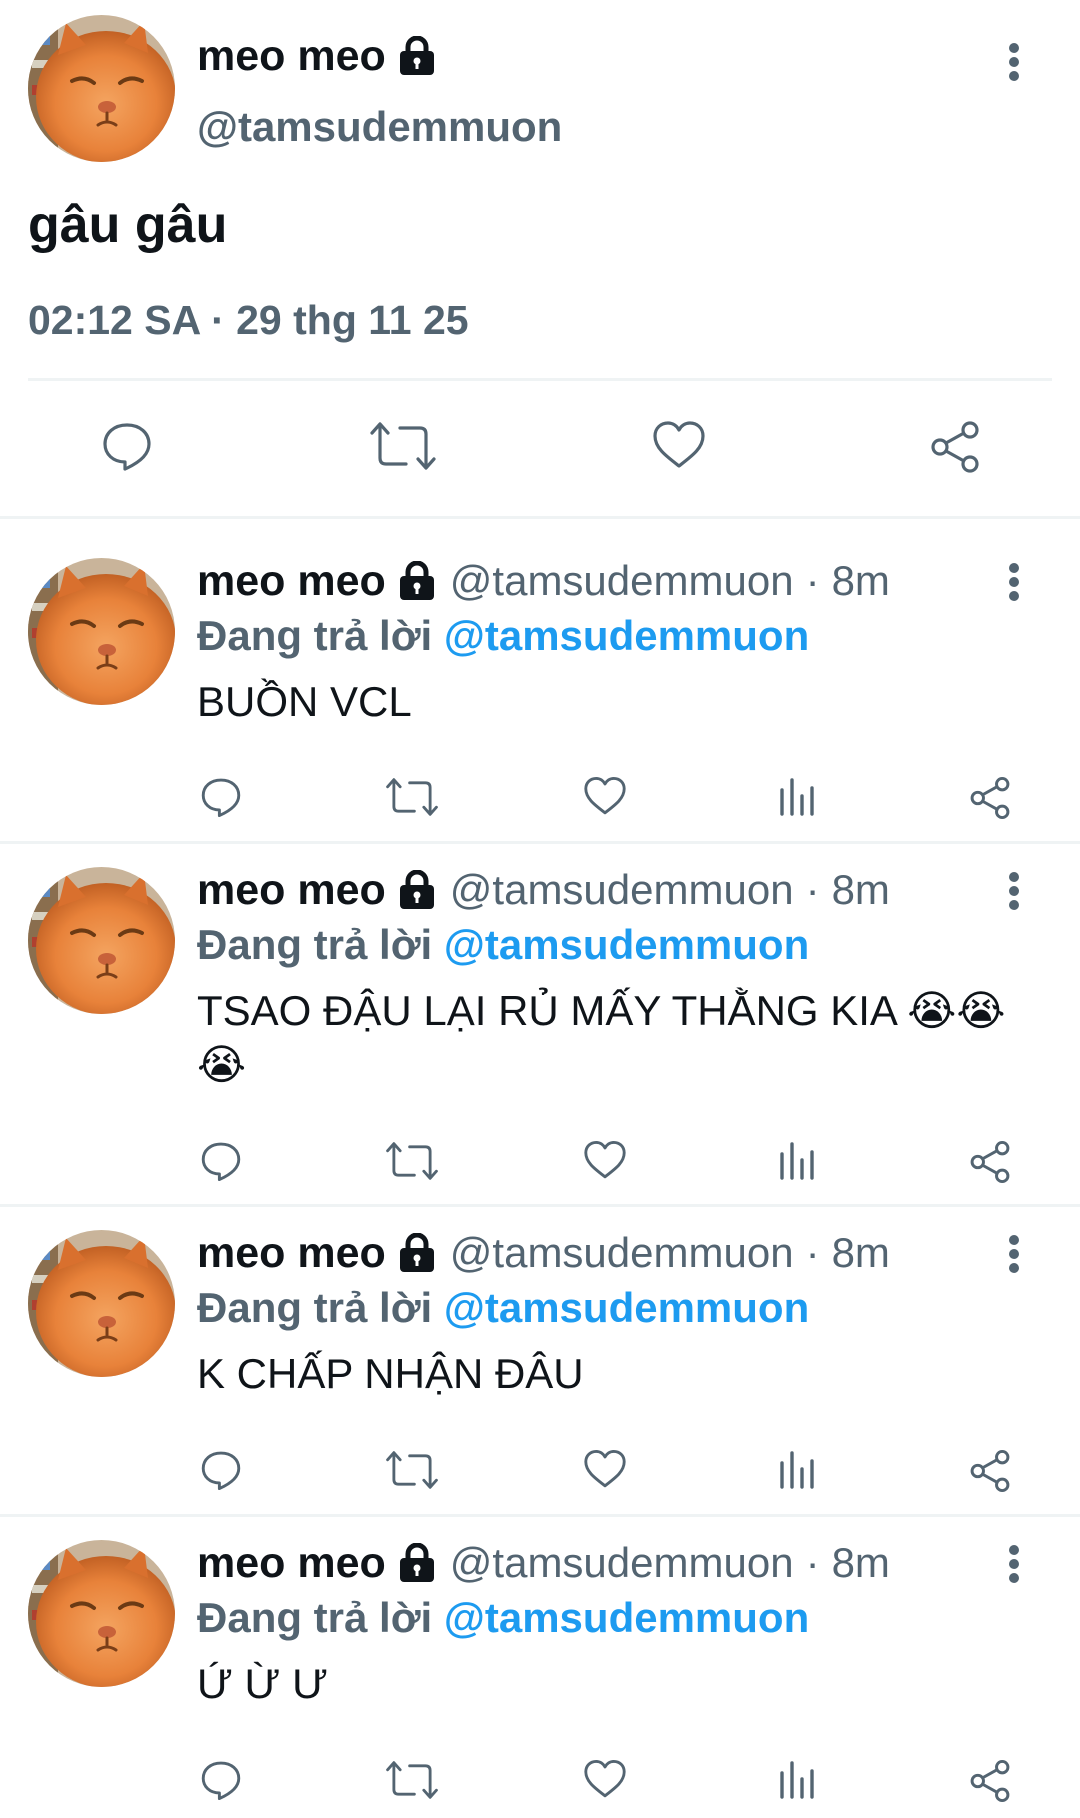 The height and width of the screenshot is (1818, 1080). I want to click on section-separator, so click(540, 517).